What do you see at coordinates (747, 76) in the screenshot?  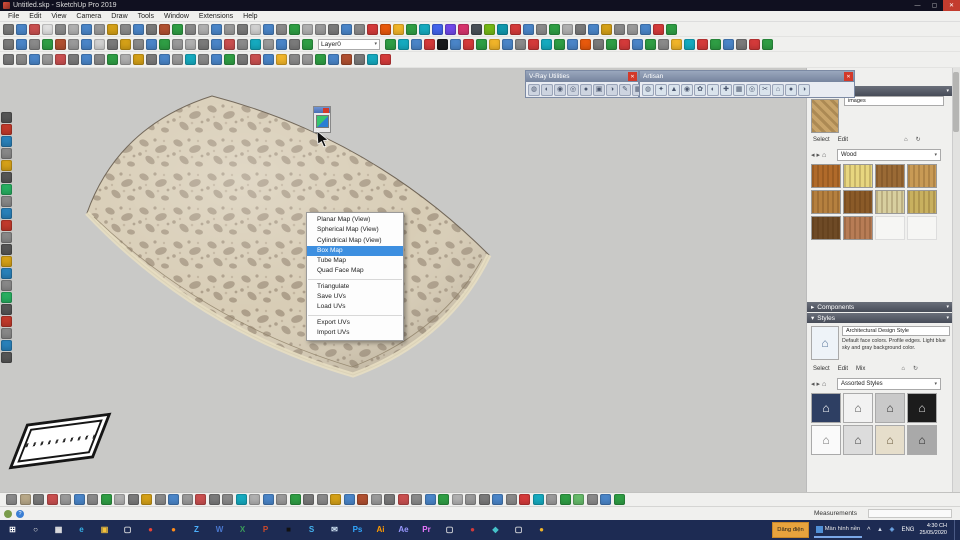 I see `artisan-titlebar: Artisan ✕` at bounding box center [747, 76].